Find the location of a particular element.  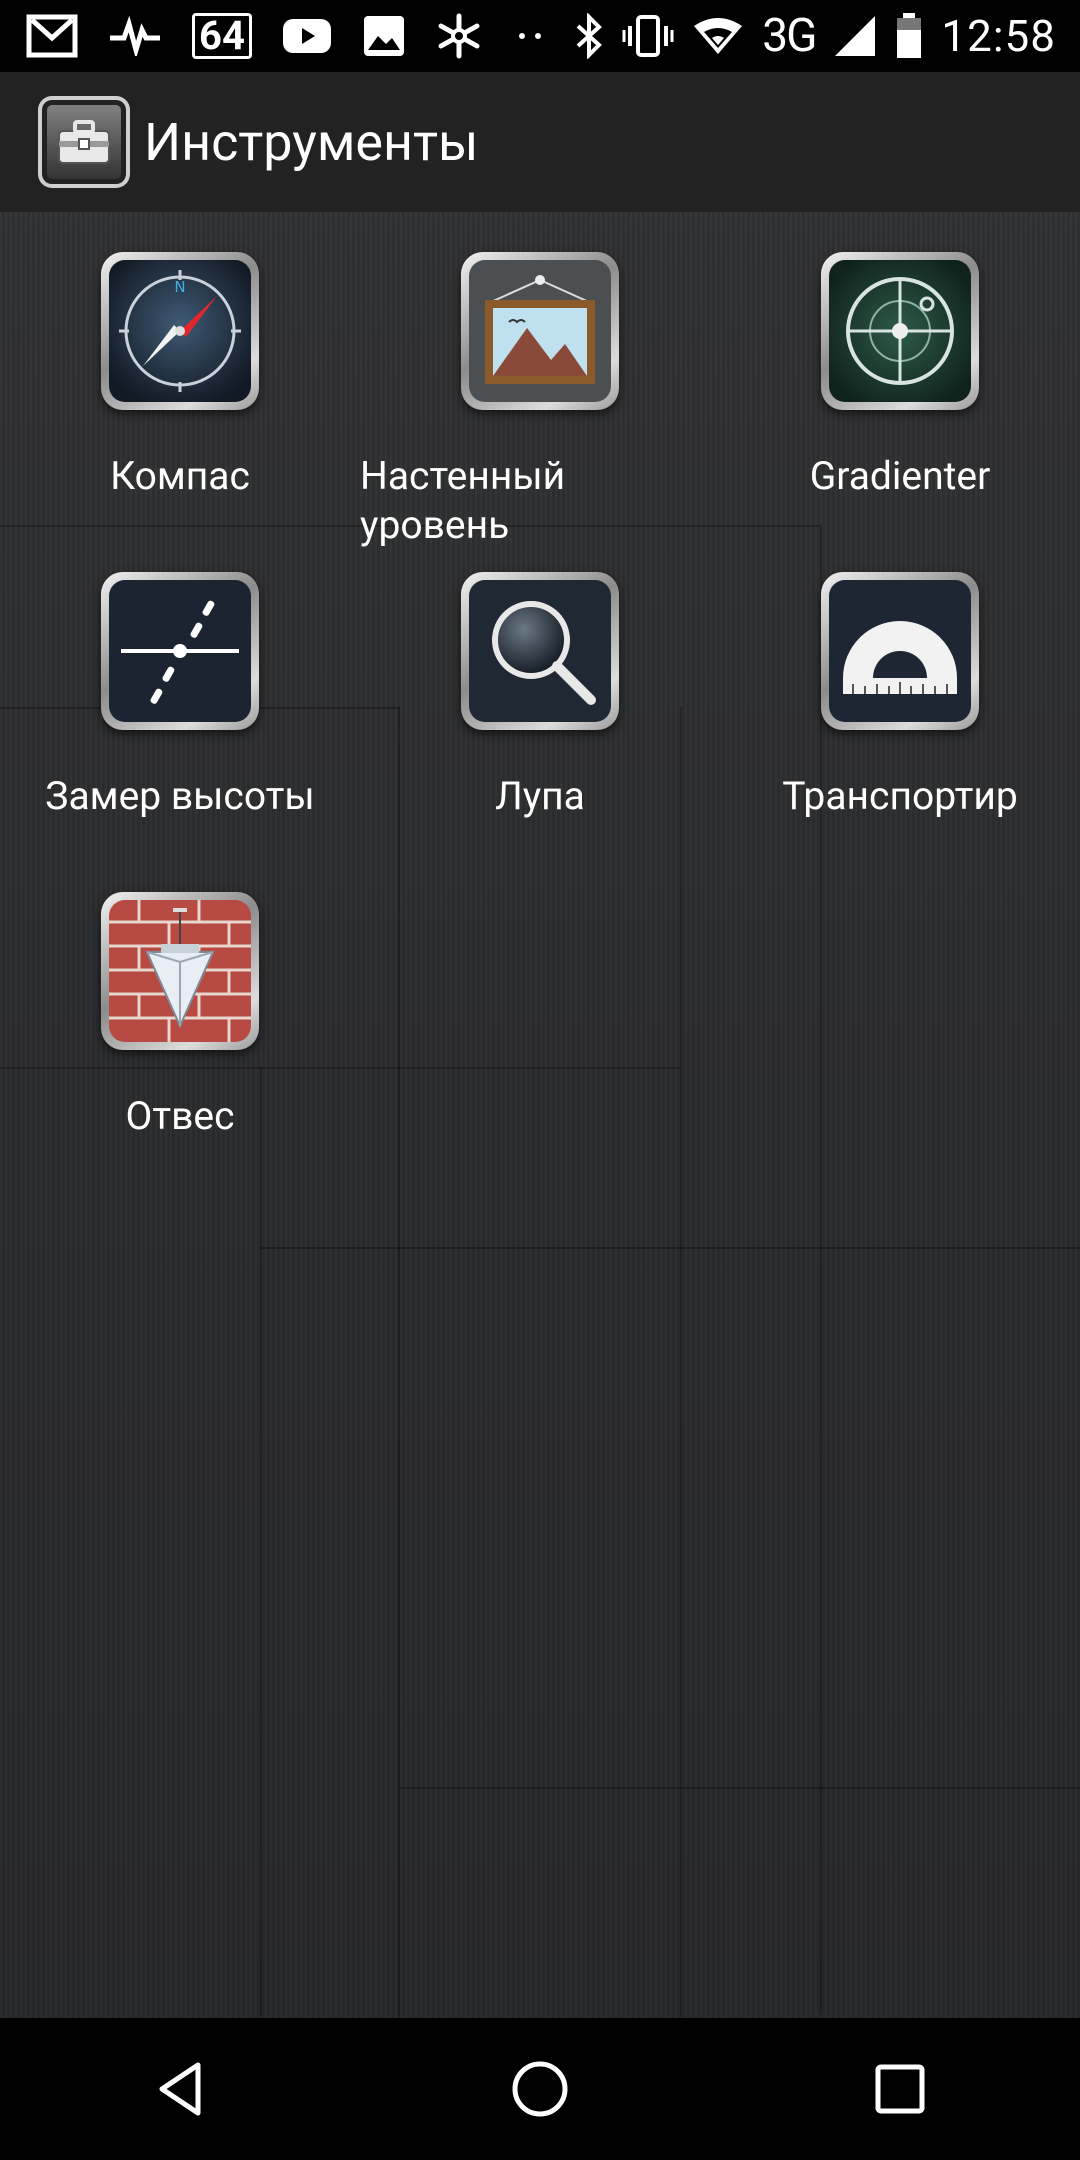

youtube-icon is located at coordinates (307, 36).